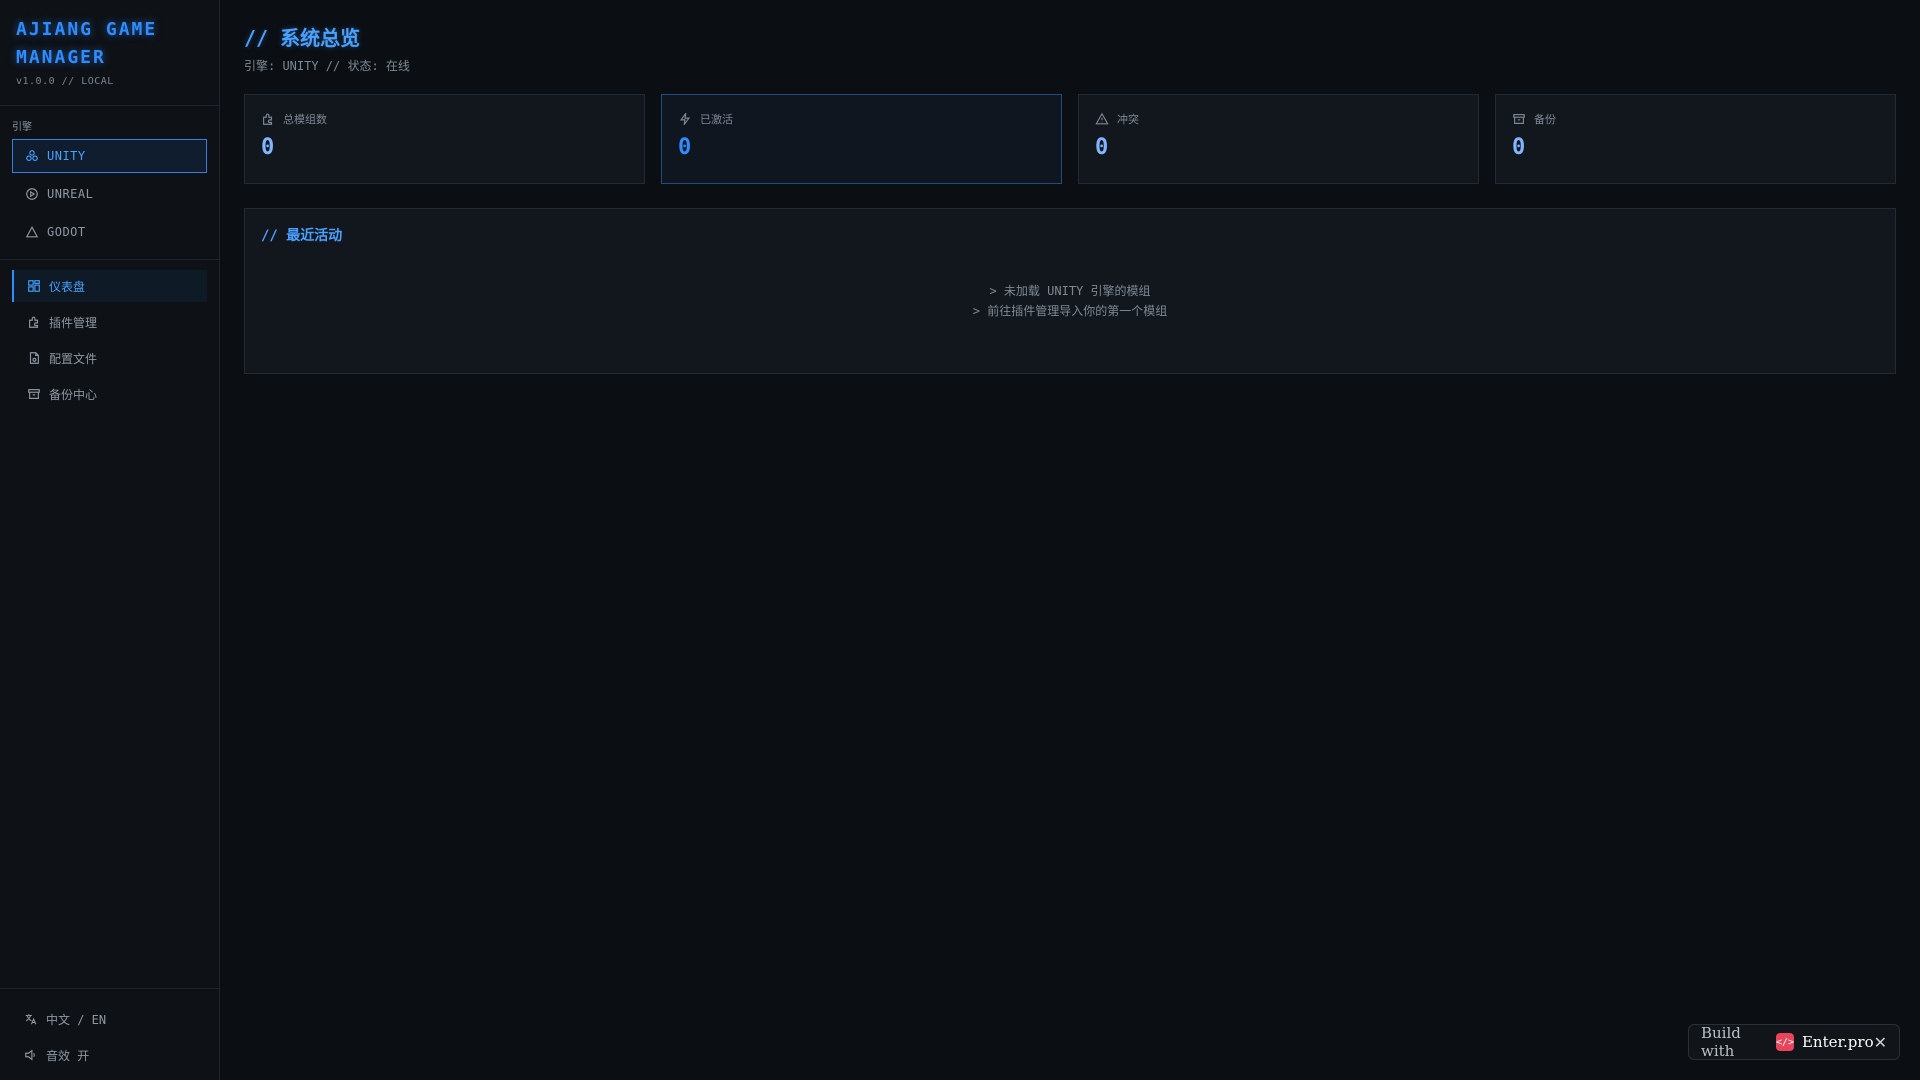  I want to click on build-with-badge: Build with </> Enter.pro ✕, so click(1794, 1042).